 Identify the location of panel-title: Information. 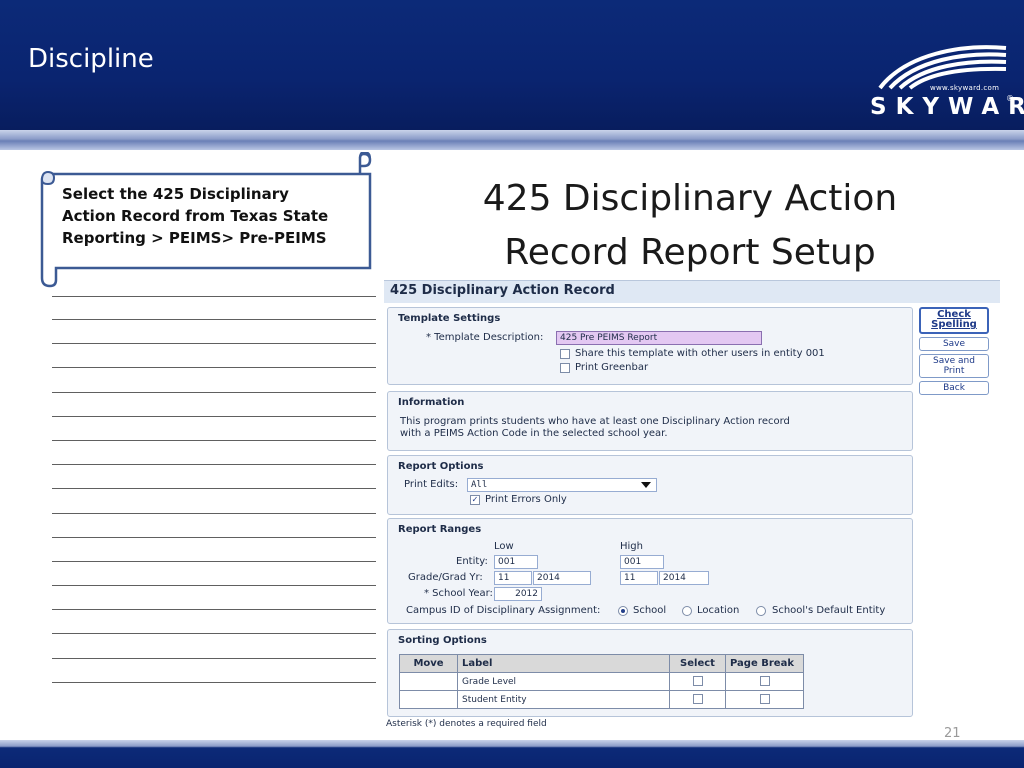
(431, 402).